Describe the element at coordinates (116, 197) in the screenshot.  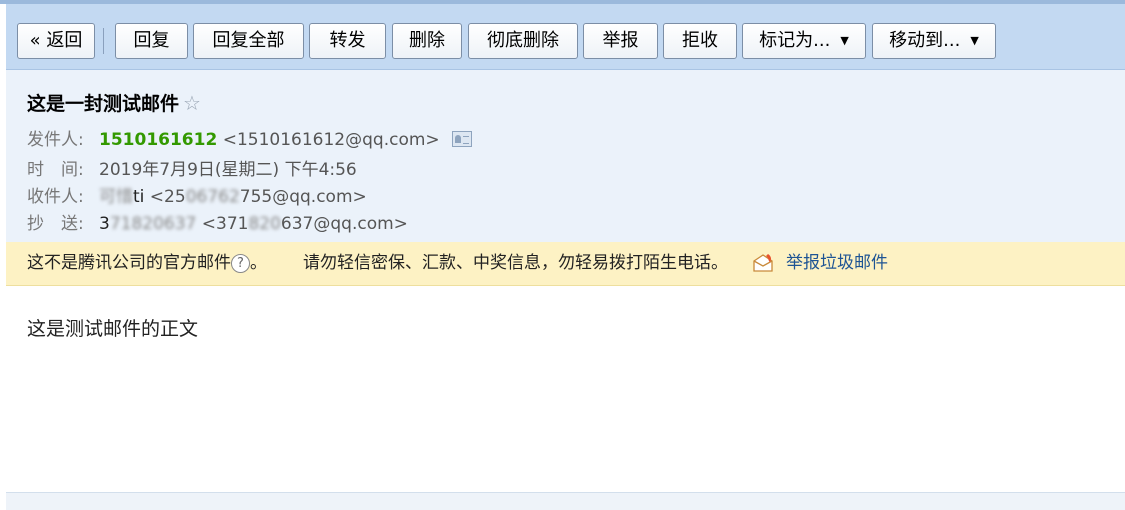
I see `recipient-name-redacted: 可惜` at that location.